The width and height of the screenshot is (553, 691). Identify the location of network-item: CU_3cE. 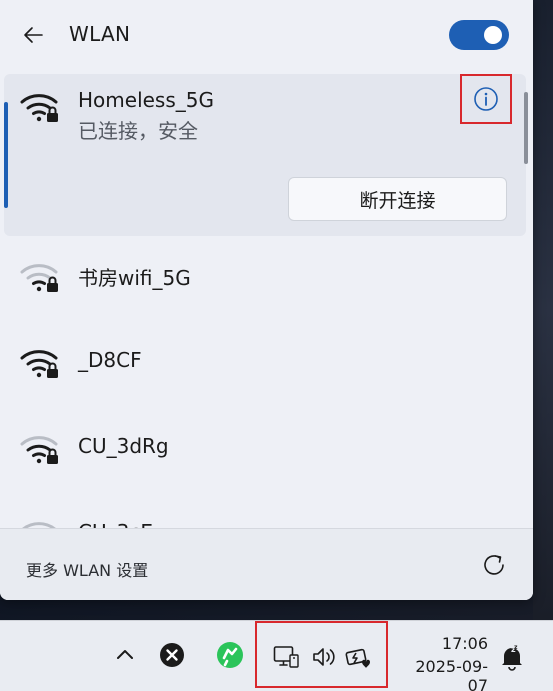
(265, 511).